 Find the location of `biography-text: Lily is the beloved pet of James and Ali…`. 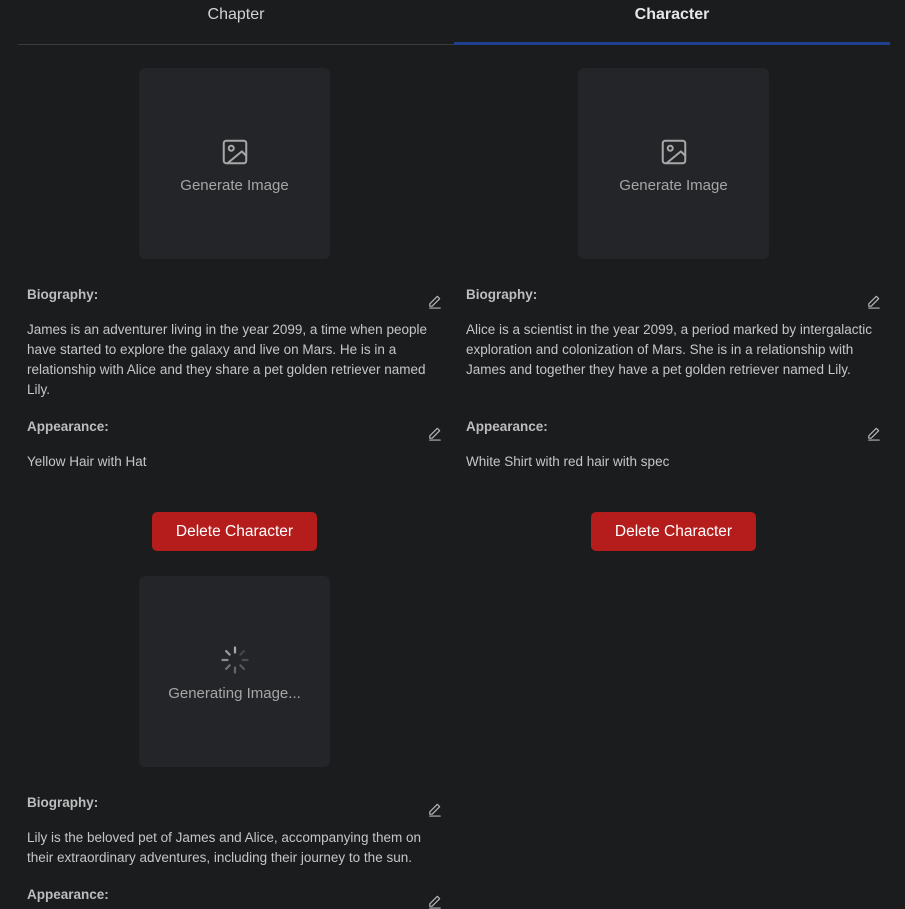

biography-text: Lily is the beloved pet of James and Ali… is located at coordinates (224, 847).